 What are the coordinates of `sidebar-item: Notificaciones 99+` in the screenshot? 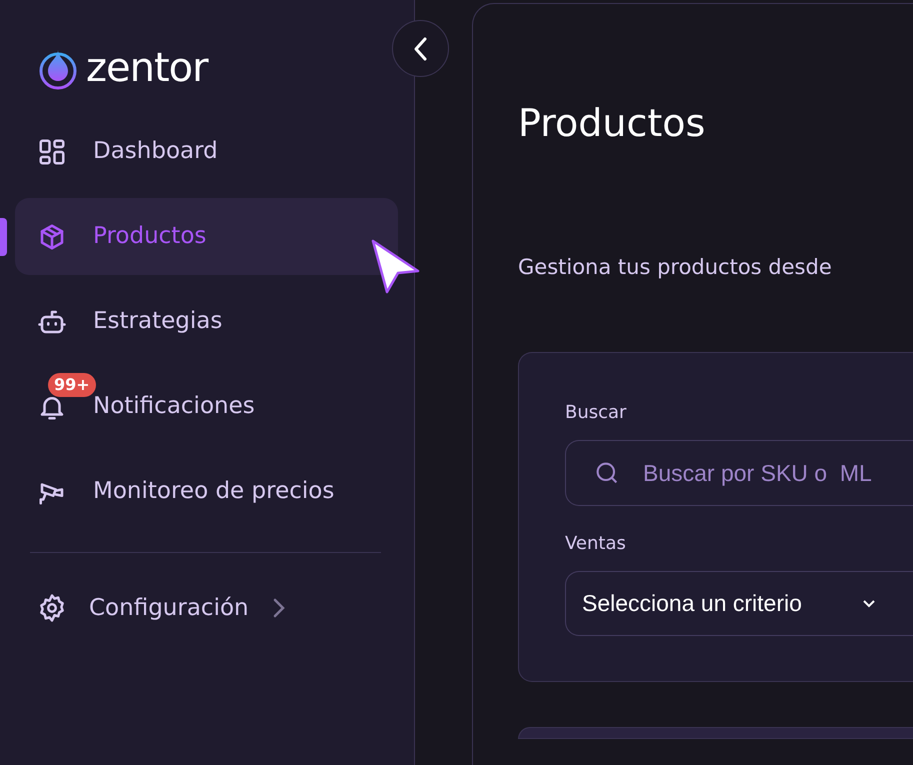 It's located at (206, 406).